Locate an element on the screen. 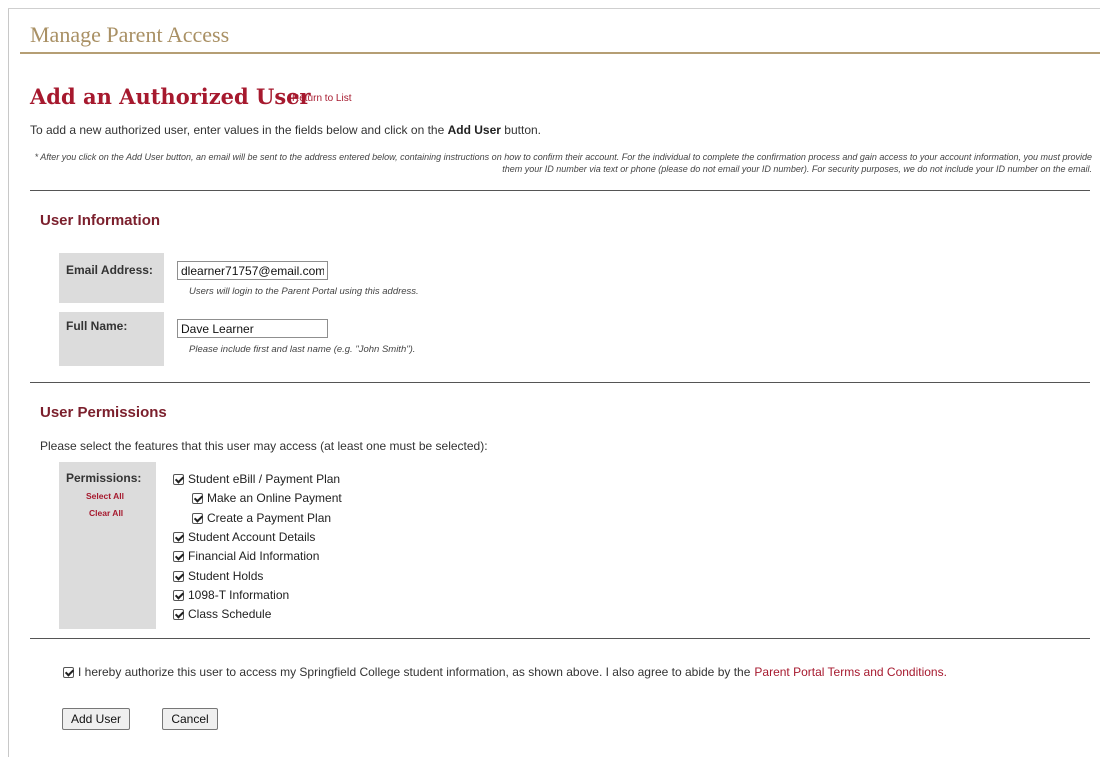 The width and height of the screenshot is (1100, 757). clear-all-link: Clear All is located at coordinates (106, 513).